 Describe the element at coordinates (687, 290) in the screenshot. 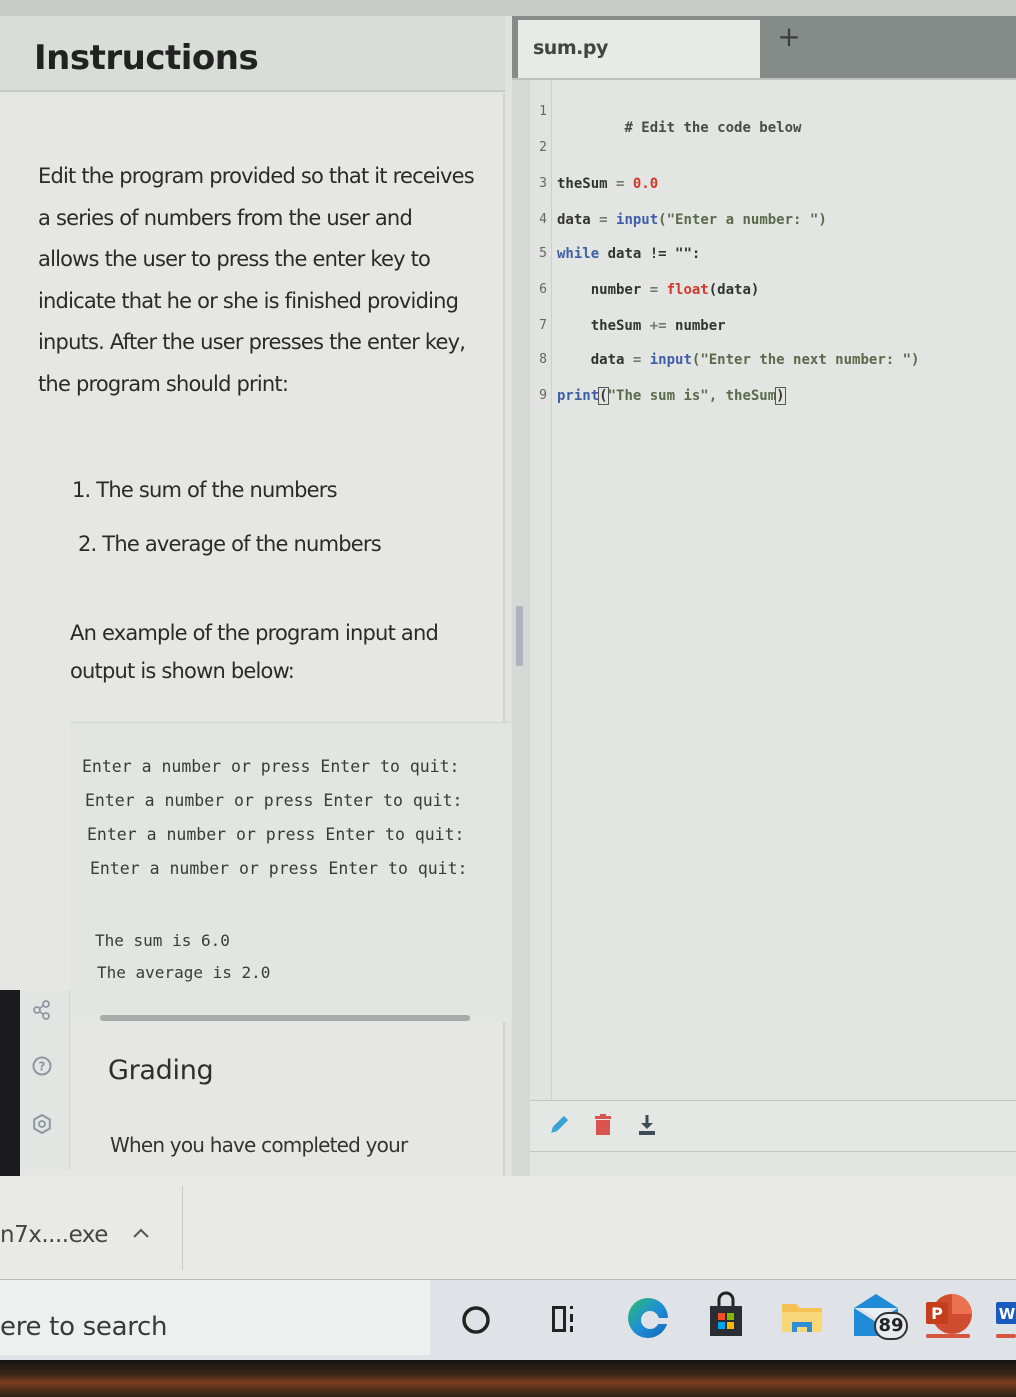

I see `code-token: float` at that location.